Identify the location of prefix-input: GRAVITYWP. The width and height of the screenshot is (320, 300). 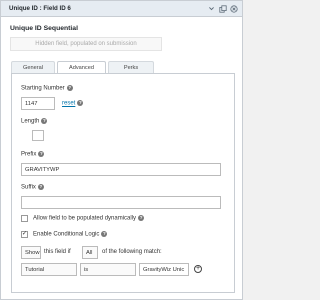
(121, 169).